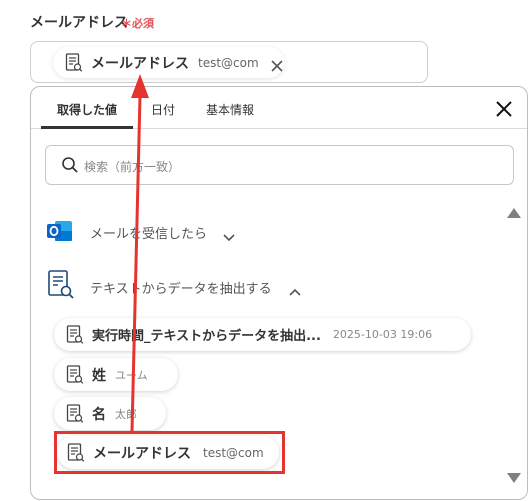 The image size is (531, 501). What do you see at coordinates (169, 452) in the screenshot?
I see `highlight-box` at bounding box center [169, 452].